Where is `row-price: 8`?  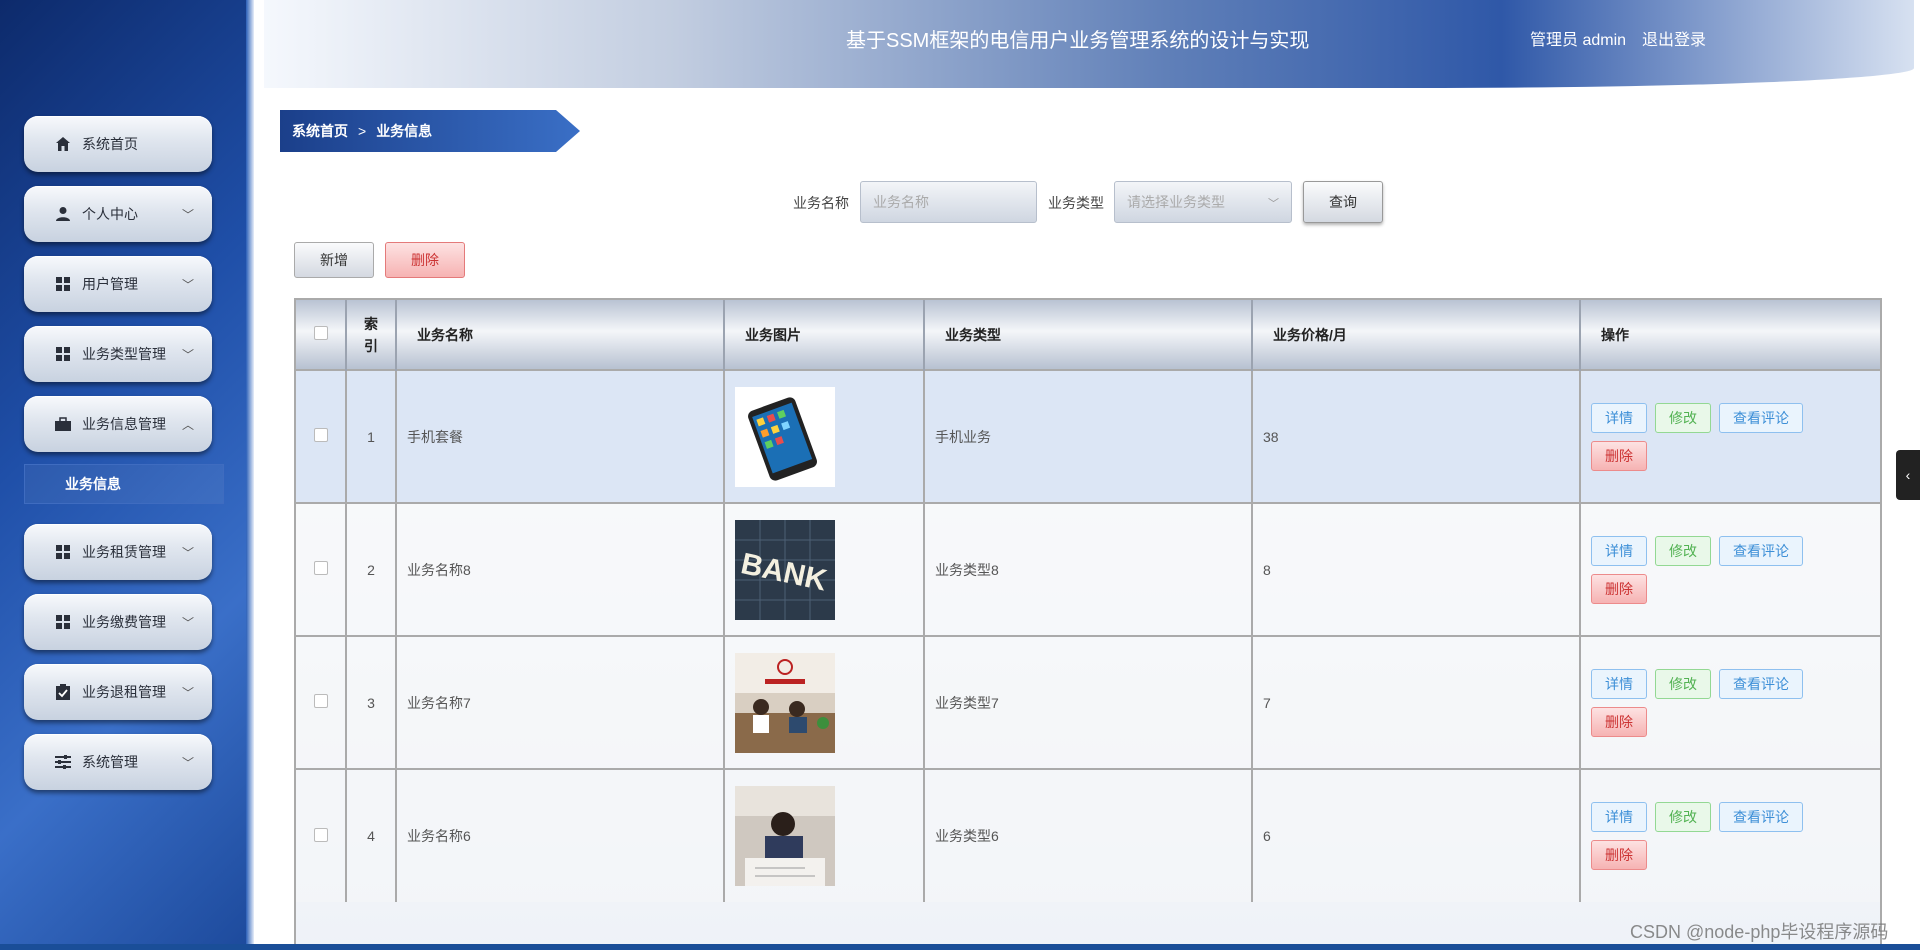 row-price: 8 is located at coordinates (1416, 569).